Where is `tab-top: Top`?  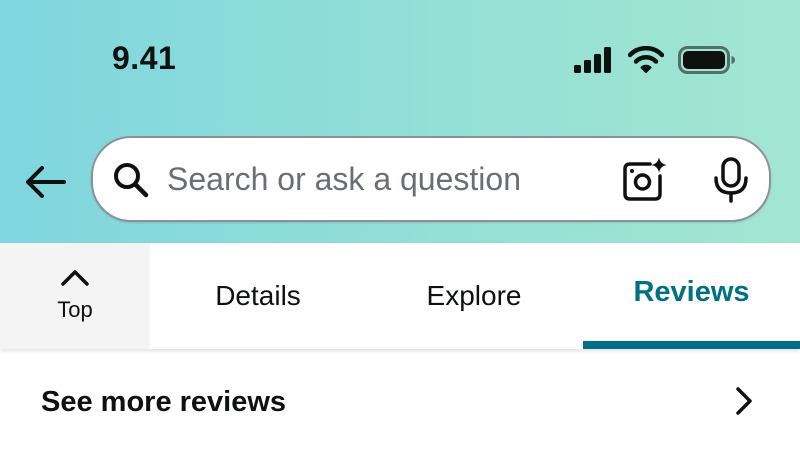 tab-top: Top is located at coordinates (75, 296).